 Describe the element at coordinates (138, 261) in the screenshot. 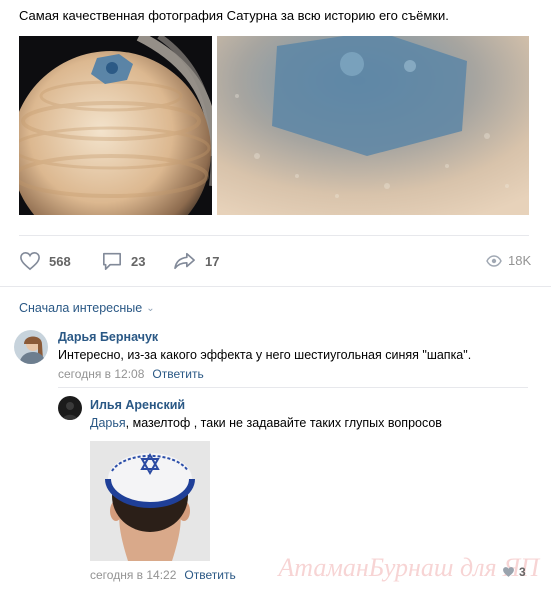

I see `comment-count: 23` at that location.